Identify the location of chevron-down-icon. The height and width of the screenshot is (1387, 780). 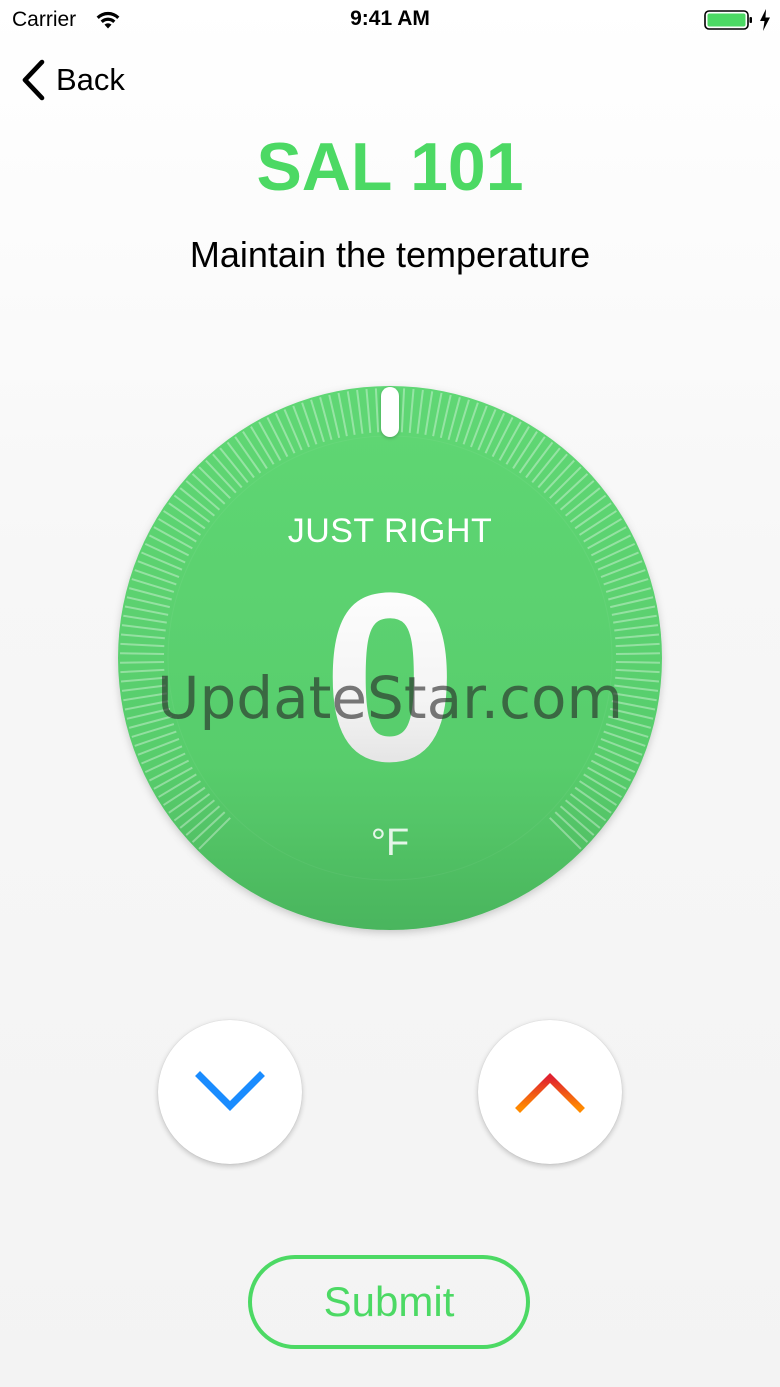
(230, 1091).